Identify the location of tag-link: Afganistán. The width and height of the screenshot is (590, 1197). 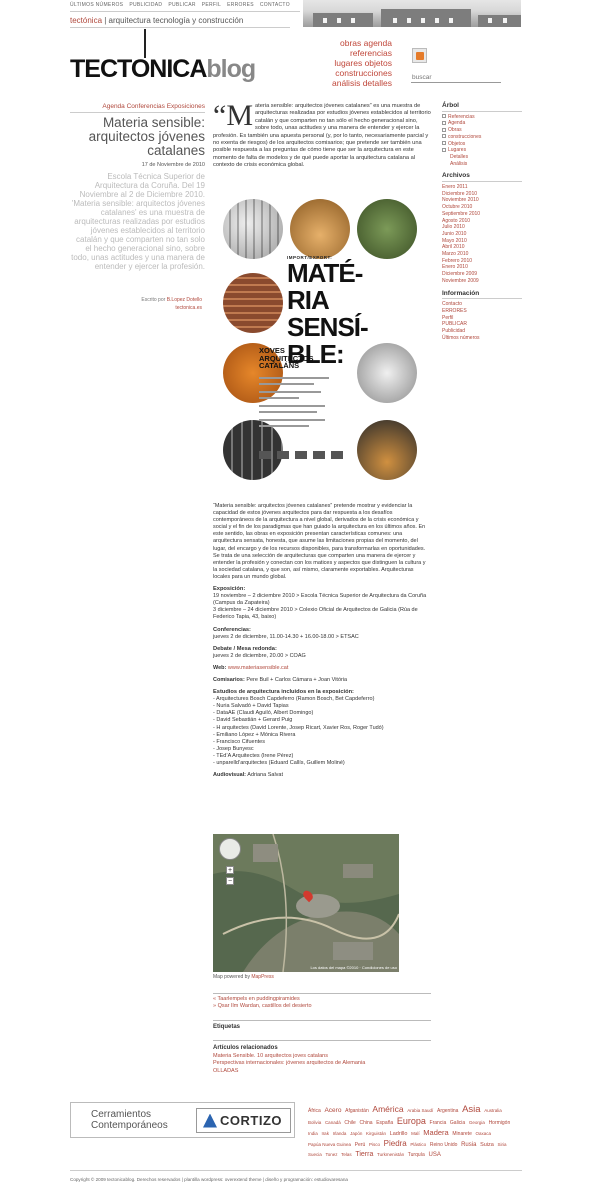
(357, 1111).